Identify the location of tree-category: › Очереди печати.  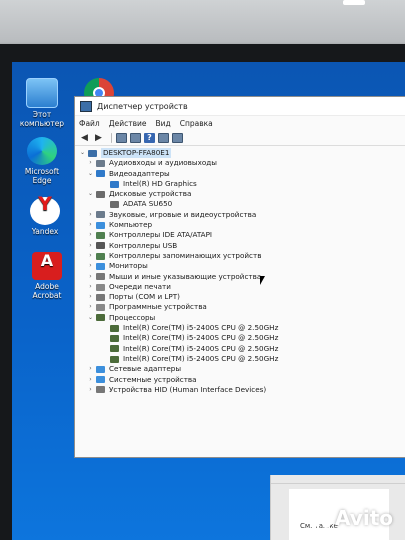
(240, 287).